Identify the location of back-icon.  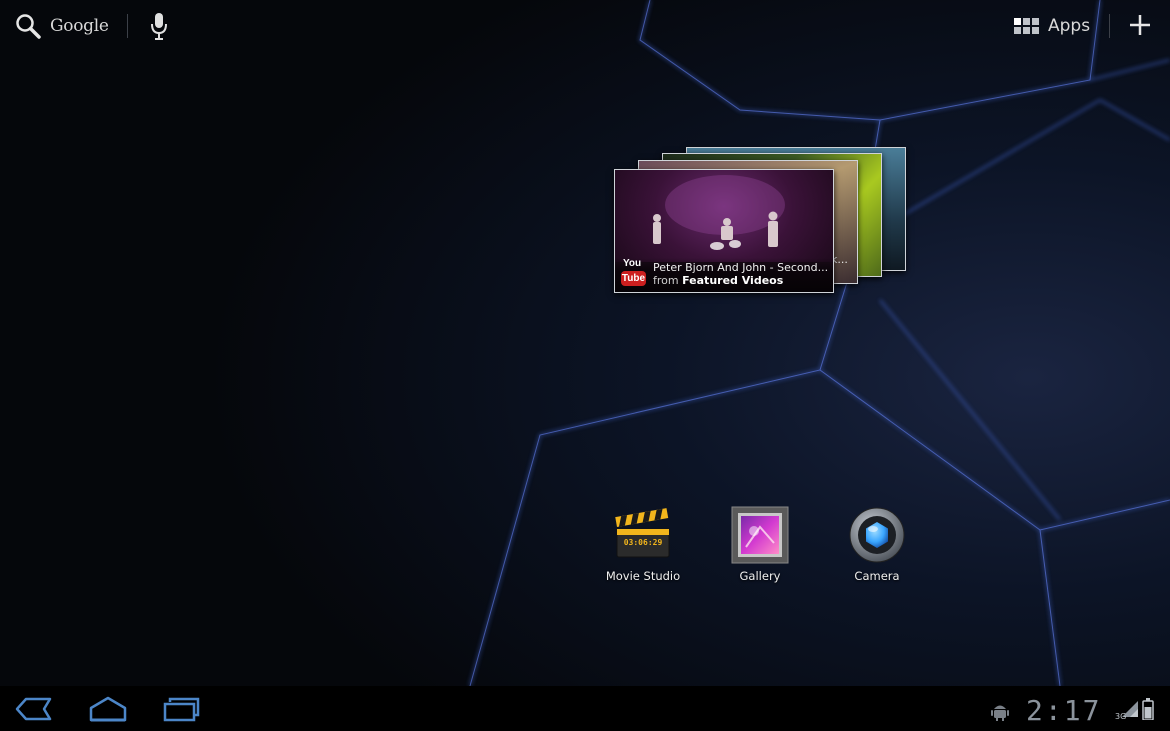
(34, 709).